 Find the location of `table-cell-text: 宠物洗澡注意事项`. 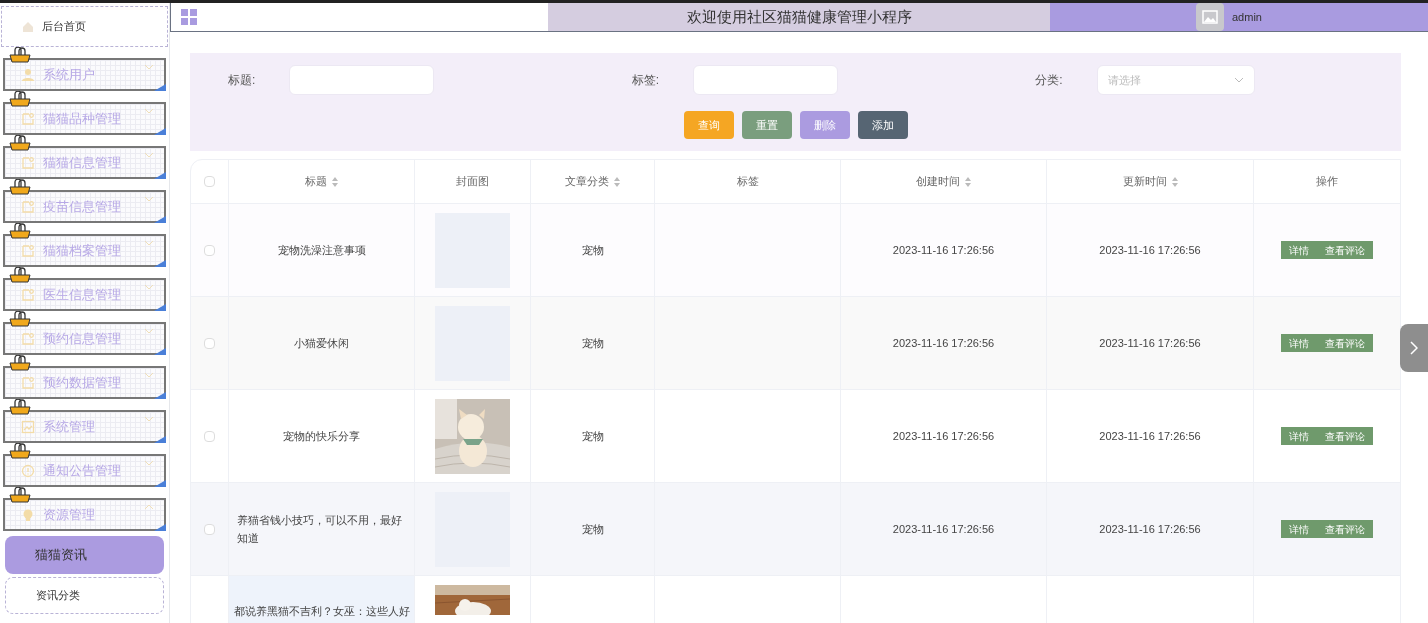

table-cell-text: 宠物洗澡注意事项 is located at coordinates (321, 250).